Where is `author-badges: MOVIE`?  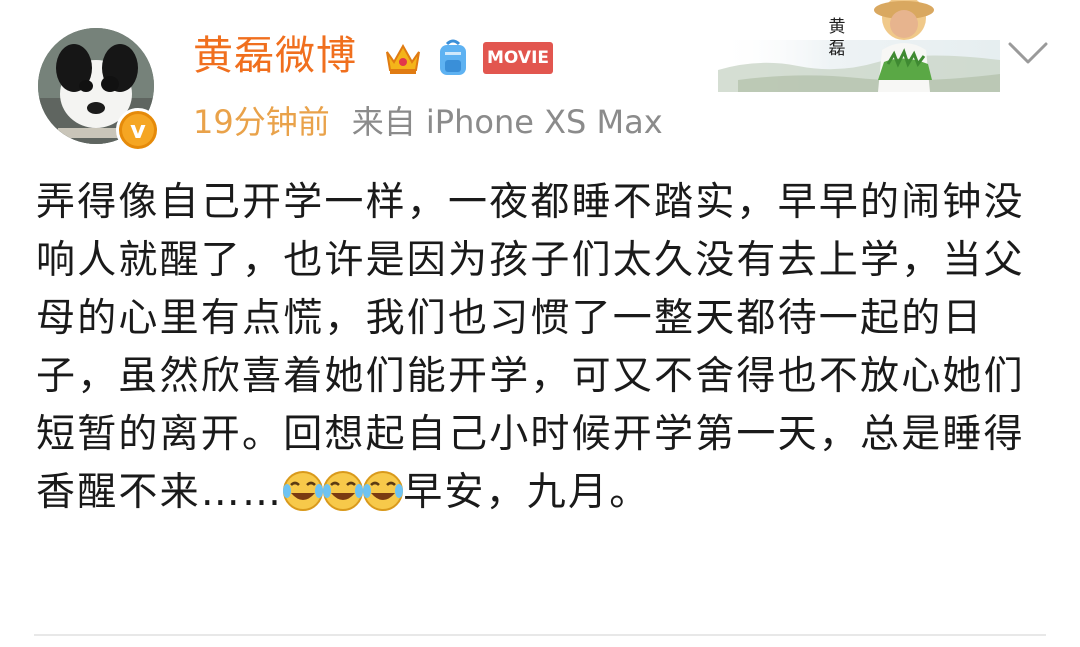 author-badges: MOVIE is located at coordinates (468, 58).